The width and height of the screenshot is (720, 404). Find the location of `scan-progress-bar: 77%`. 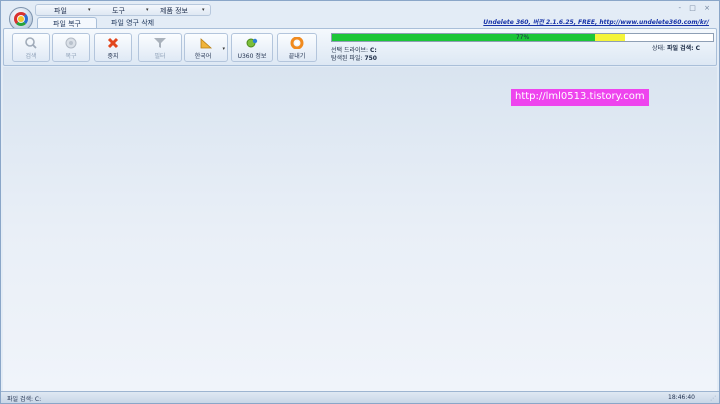

scan-progress-bar: 77% is located at coordinates (522, 37).